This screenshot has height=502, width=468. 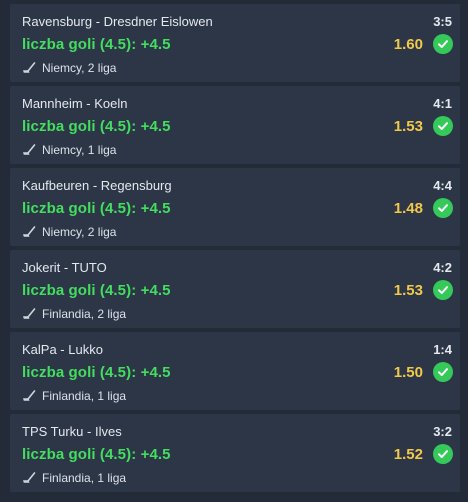 What do you see at coordinates (84, 314) in the screenshot?
I see `league-name: Finlandia, 2 liga` at bounding box center [84, 314].